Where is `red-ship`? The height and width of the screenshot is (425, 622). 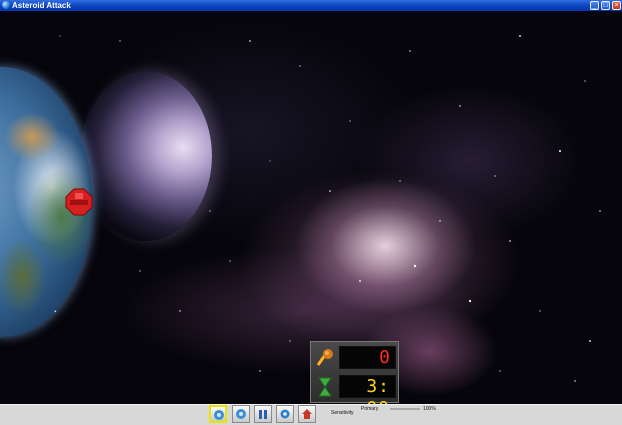
red-ship is located at coordinates (79, 202).